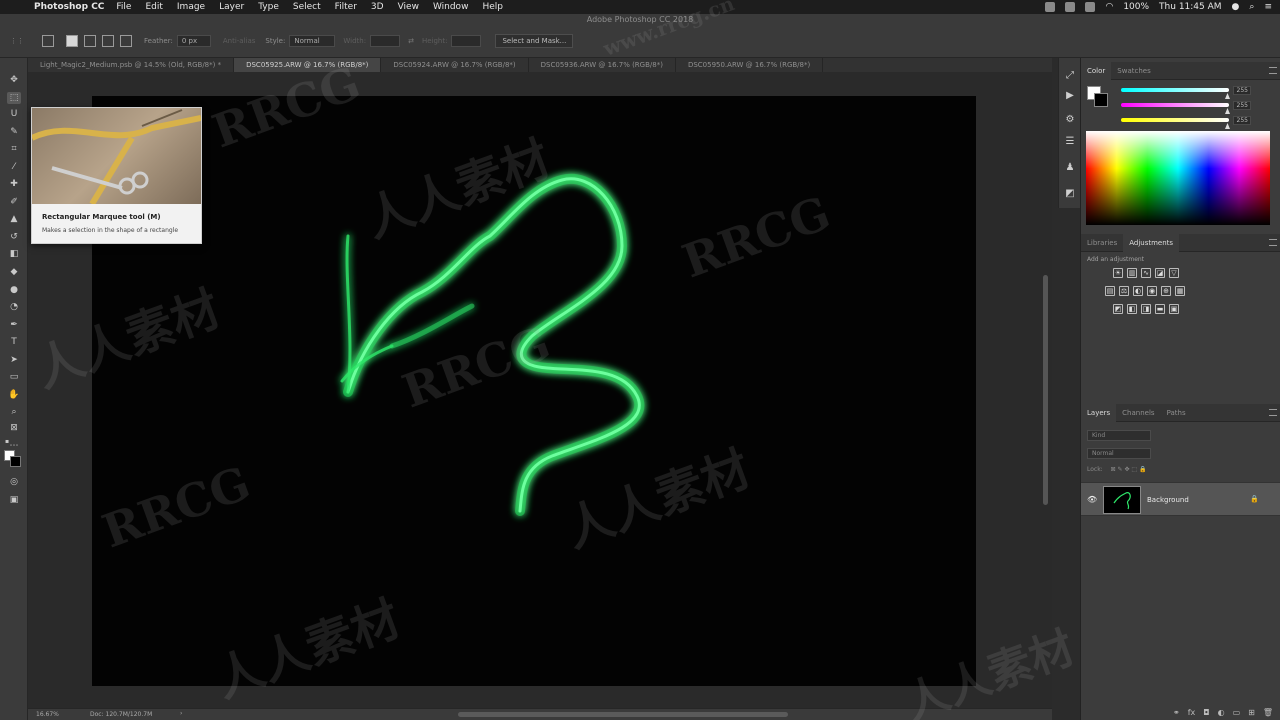 Image resolution: width=1280 pixels, height=720 pixels. What do you see at coordinates (14, 219) in the screenshot?
I see `clone-stamp-tool-icon: ▲` at bounding box center [14, 219].